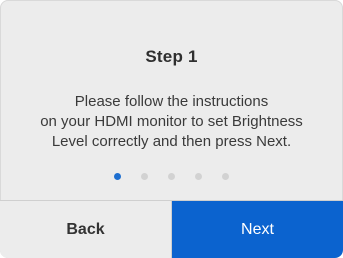 Image resolution: width=343 pixels, height=258 pixels. I want to click on step-indicator, so click(171, 177).